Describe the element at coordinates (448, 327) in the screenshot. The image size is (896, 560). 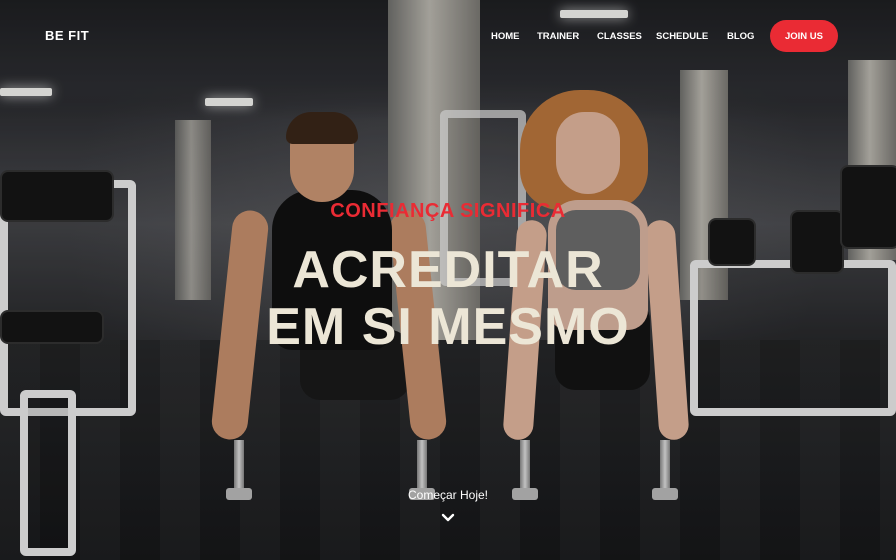
I see `hero-headline-line-2: EM SI MESMO` at that location.